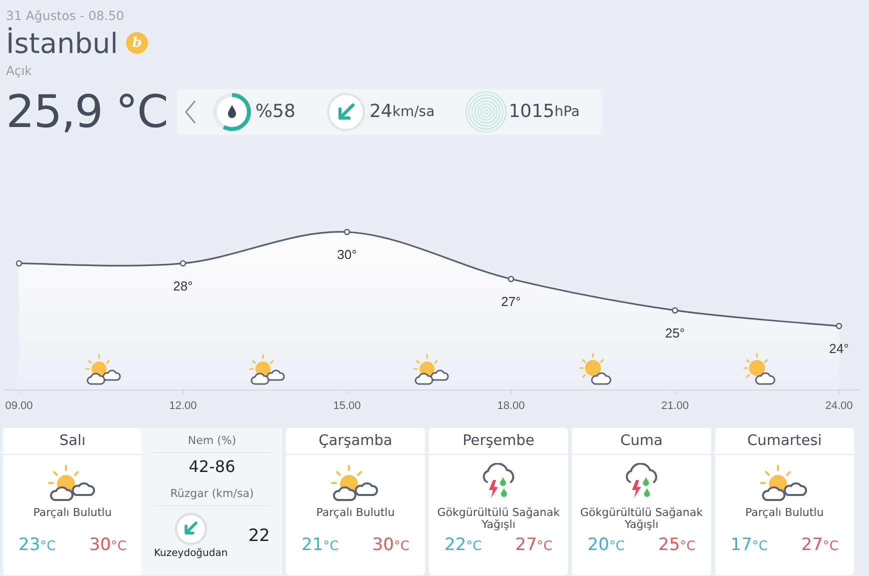 Image resolution: width=869 pixels, height=576 pixels. What do you see at coordinates (347, 406) in the screenshot?
I see `time-label: 15.00` at bounding box center [347, 406].